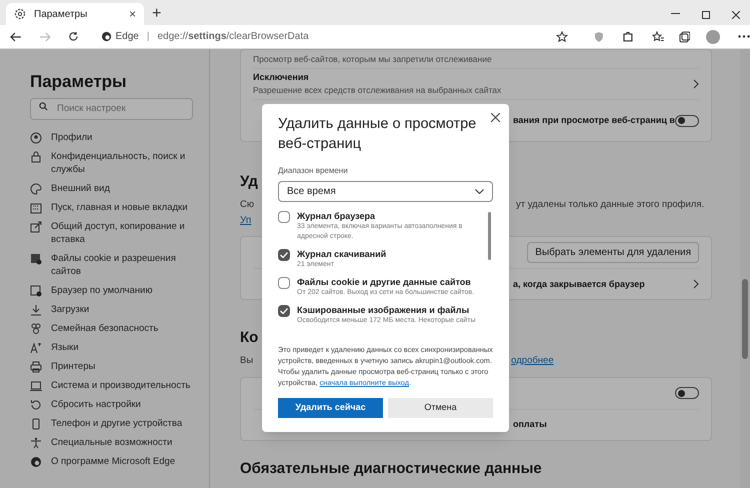 Image resolution: width=750 pixels, height=488 pixels. What do you see at coordinates (36, 424) in the screenshot?
I see `phone-icon` at bounding box center [36, 424].